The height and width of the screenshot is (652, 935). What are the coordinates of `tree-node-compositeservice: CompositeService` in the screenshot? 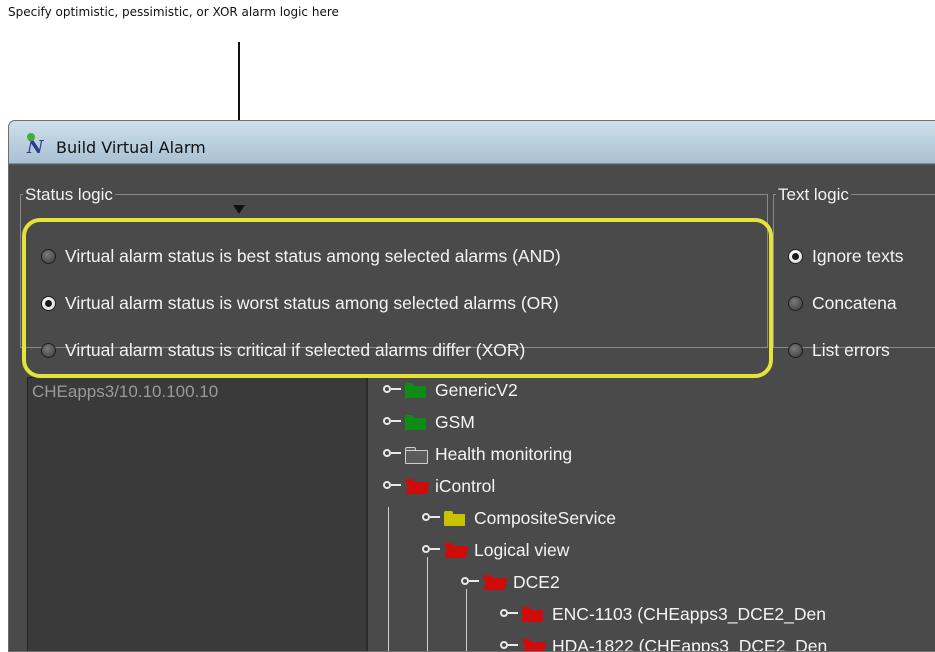 It's located at (519, 518).